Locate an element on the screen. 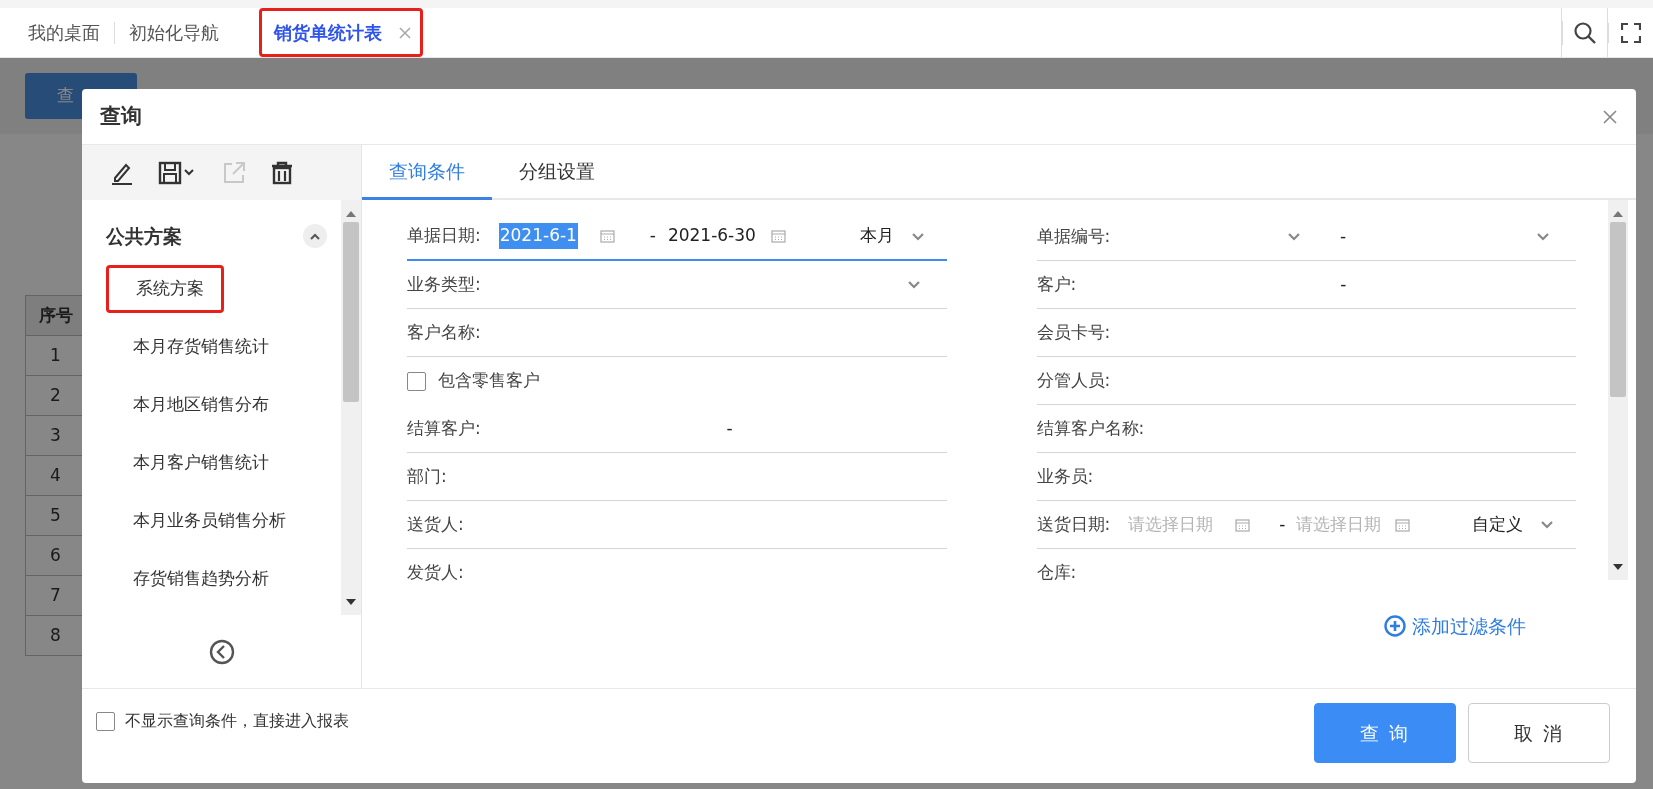  field-label: 单据编号: is located at coordinates (1073, 236).